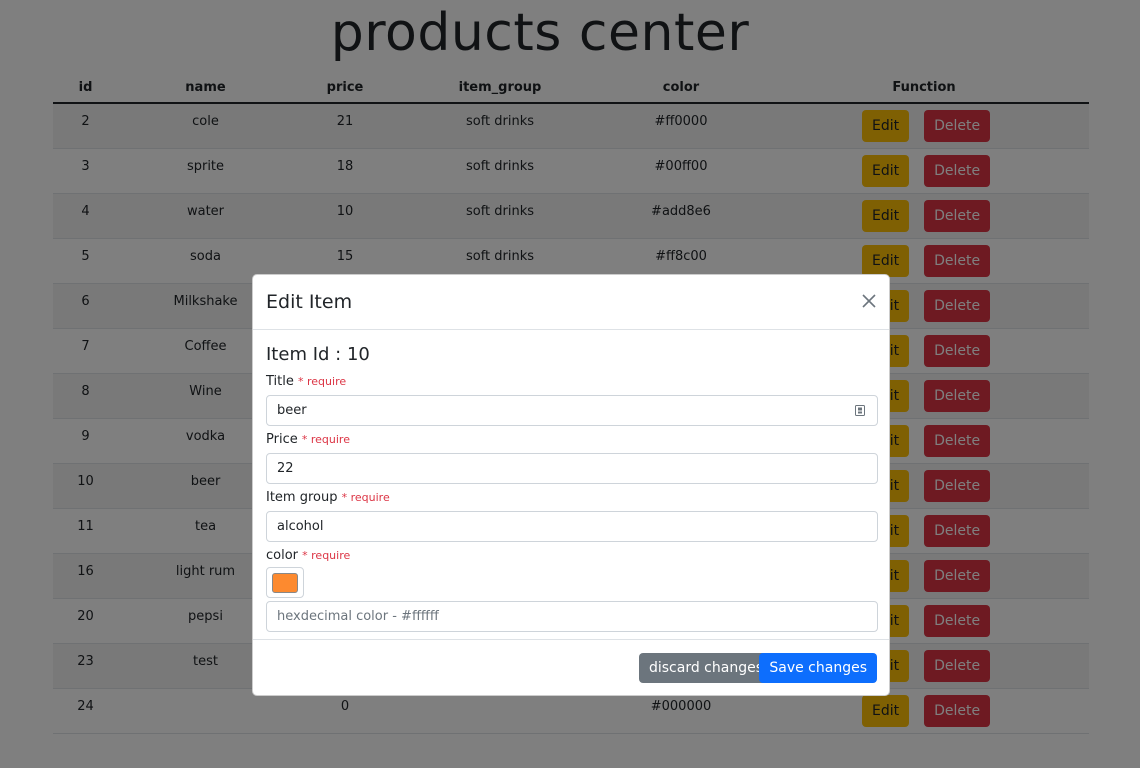  Describe the element at coordinates (818, 668) in the screenshot. I see `save-changes-button: Save changes` at that location.